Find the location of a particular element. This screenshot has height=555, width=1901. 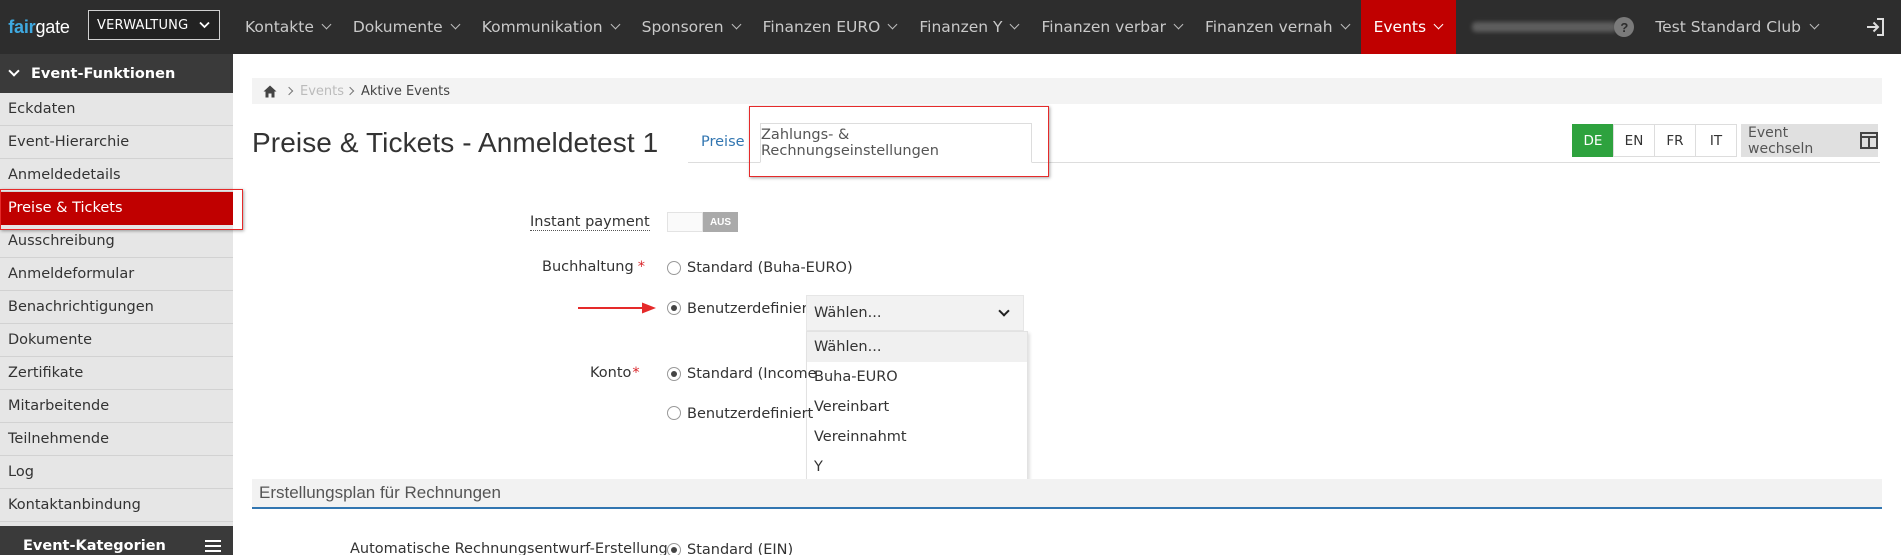

breadcrumb-events: Events is located at coordinates (322, 91).